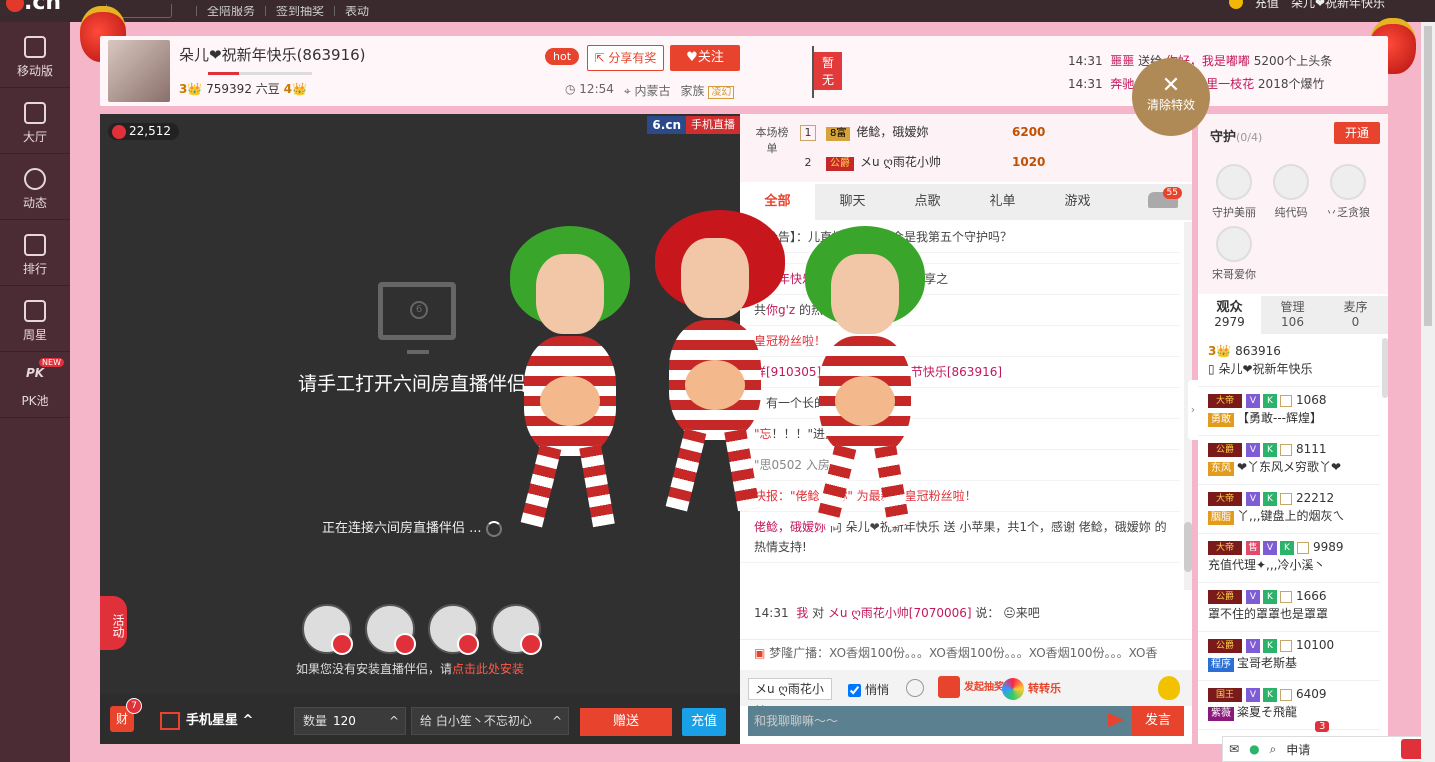 The image size is (1435, 762). I want to click on chat-controls: メu ღ雨花小 ✕ 悄悄 发起抽奖 转转乐, so click(966, 693).